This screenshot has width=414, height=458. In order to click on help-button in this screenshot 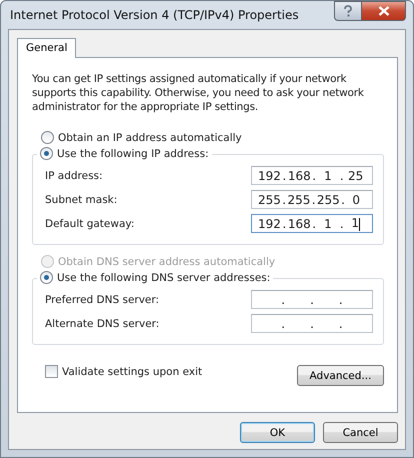, I will do `click(348, 11)`.